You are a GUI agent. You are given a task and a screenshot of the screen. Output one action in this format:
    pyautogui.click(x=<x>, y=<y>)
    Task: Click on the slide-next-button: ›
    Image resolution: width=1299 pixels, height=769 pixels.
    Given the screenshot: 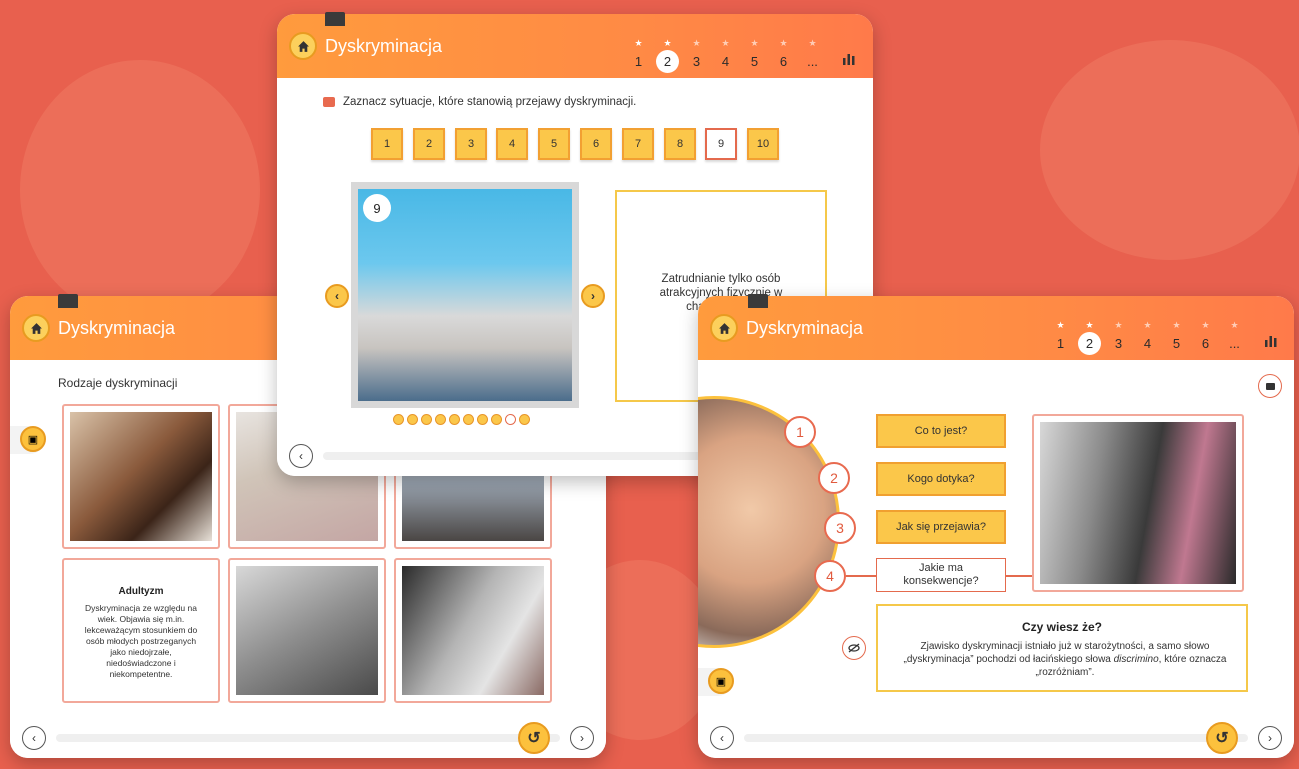 What is the action you would take?
    pyautogui.click(x=593, y=296)
    